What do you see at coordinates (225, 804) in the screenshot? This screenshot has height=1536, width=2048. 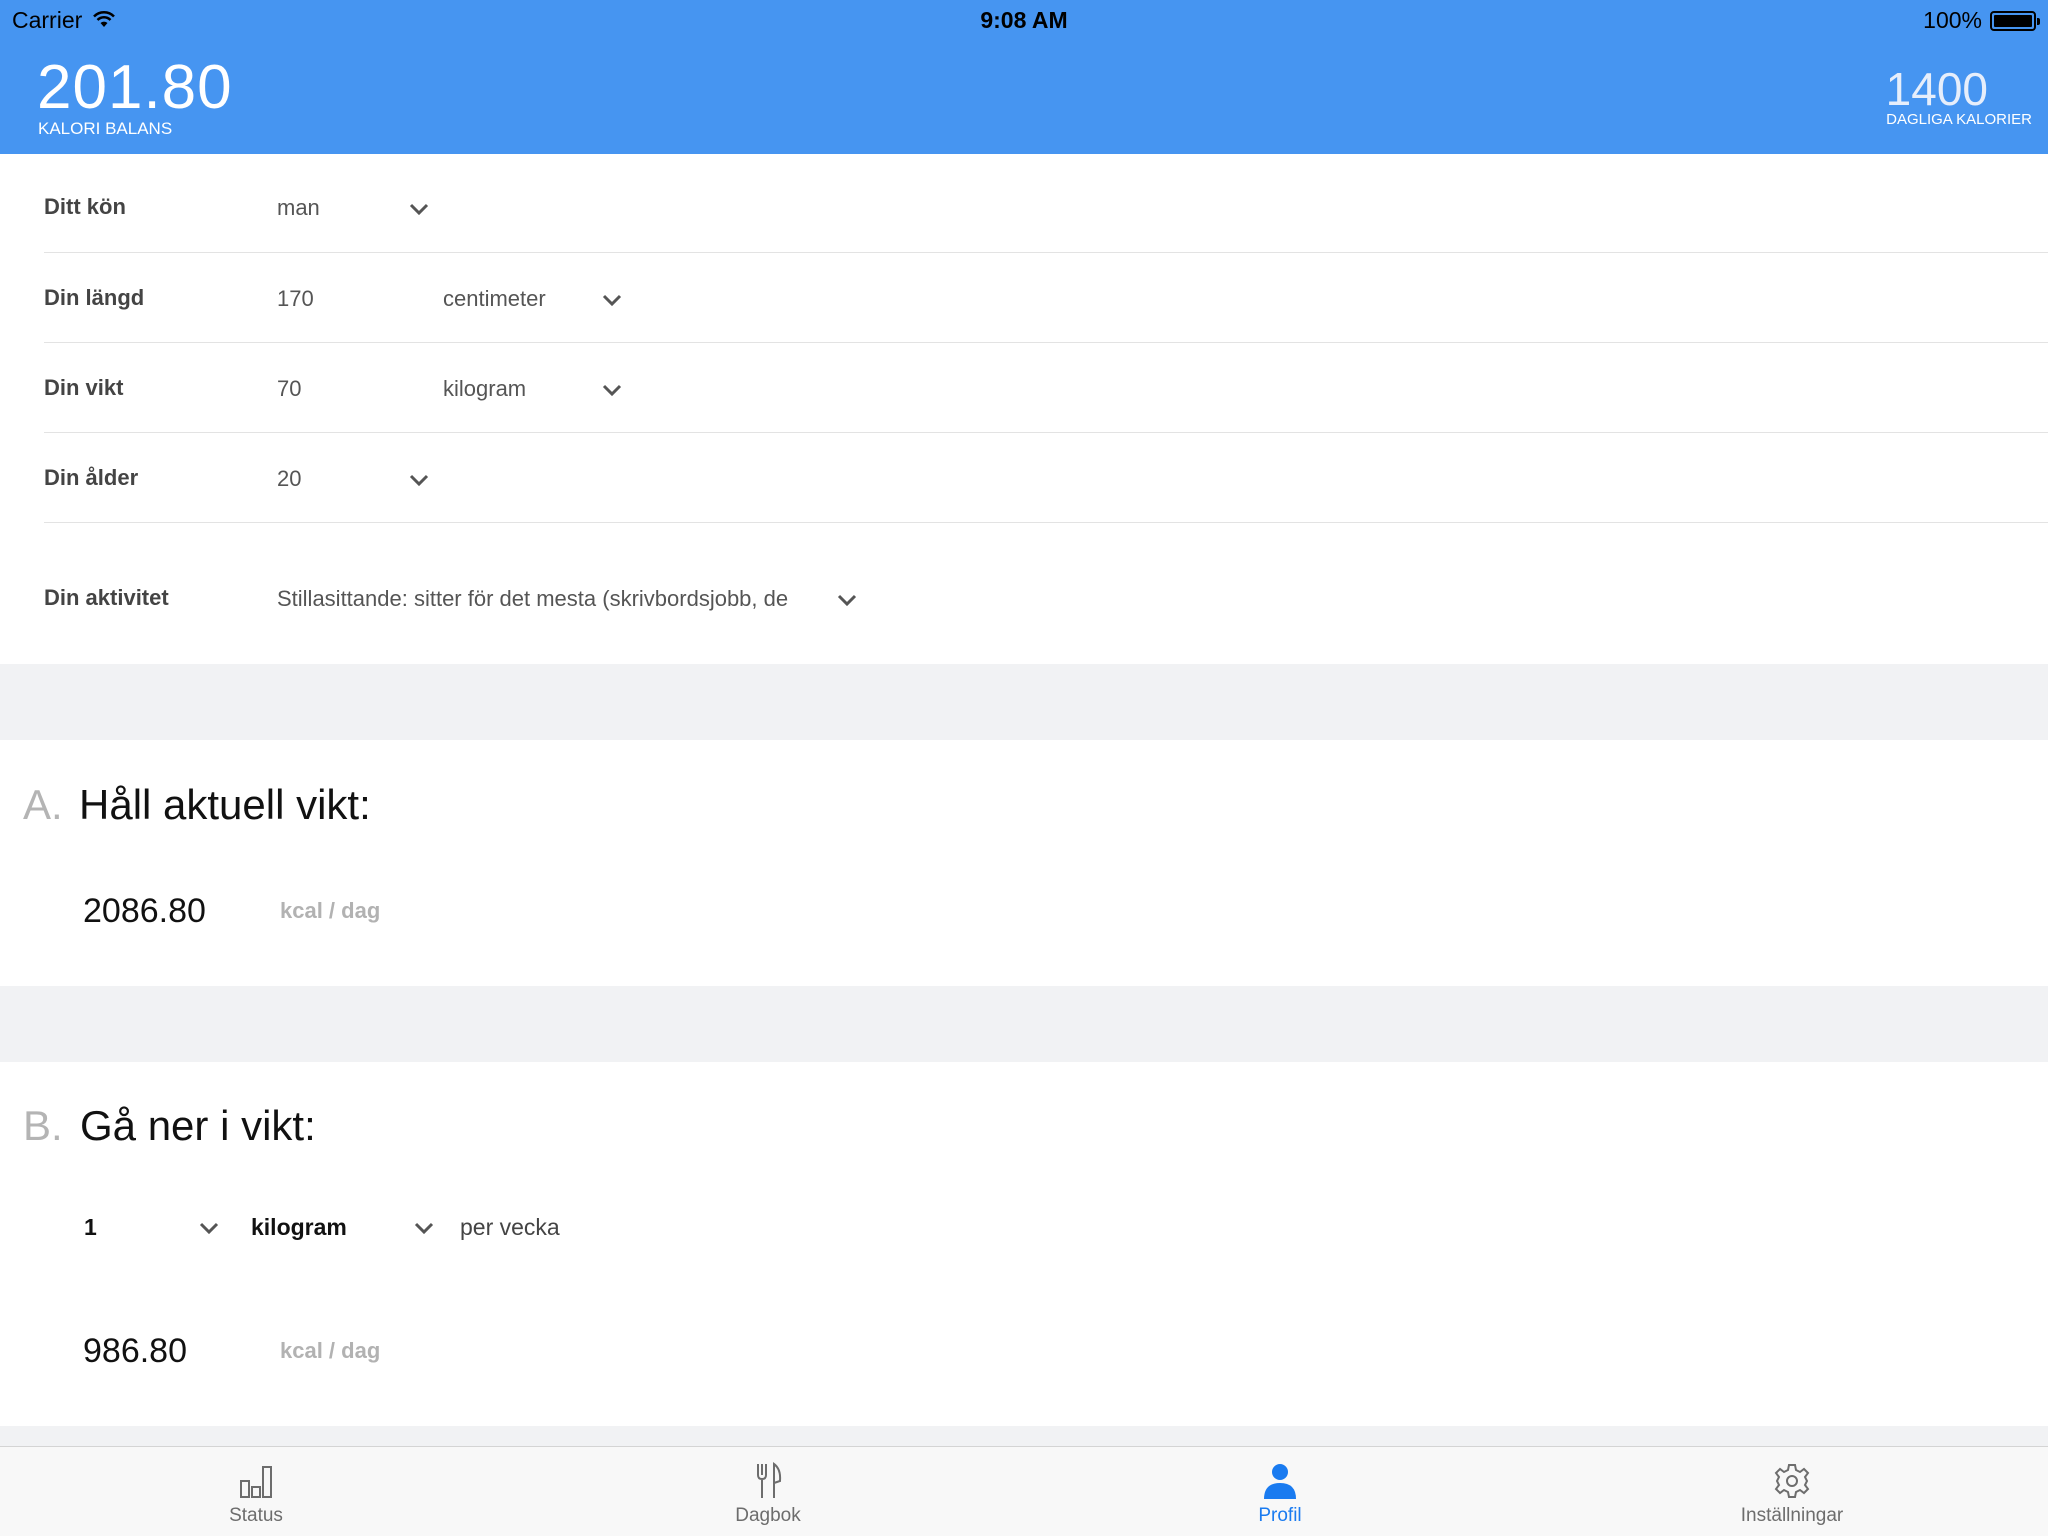 I see `section-a-title: Håll aktuell vikt:` at bounding box center [225, 804].